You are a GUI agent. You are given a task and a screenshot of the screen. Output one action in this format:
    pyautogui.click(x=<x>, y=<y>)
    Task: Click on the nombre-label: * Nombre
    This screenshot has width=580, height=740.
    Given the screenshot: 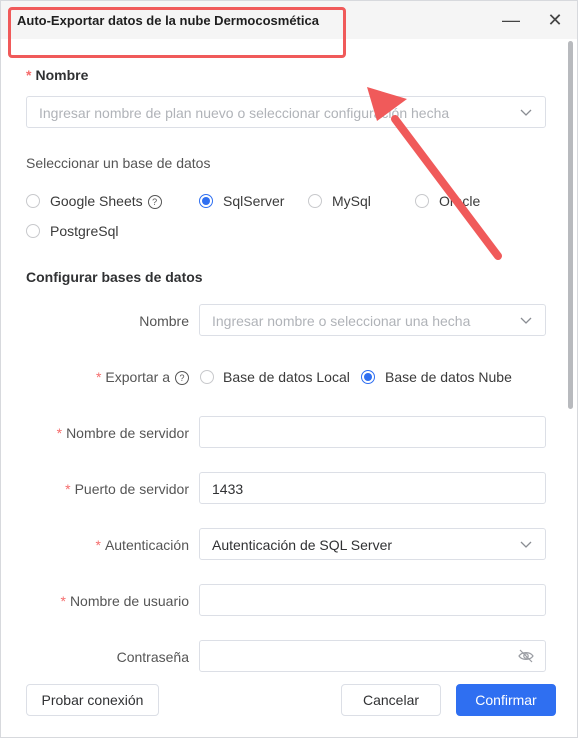 What is the action you would take?
    pyautogui.click(x=57, y=75)
    